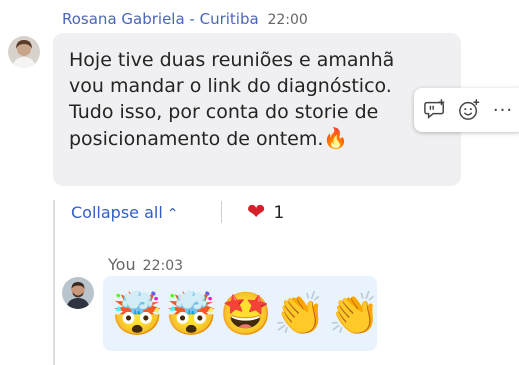 The height and width of the screenshot is (365, 519). I want to click on message-line: Tudo isso, por conta do storie de, so click(224, 112).